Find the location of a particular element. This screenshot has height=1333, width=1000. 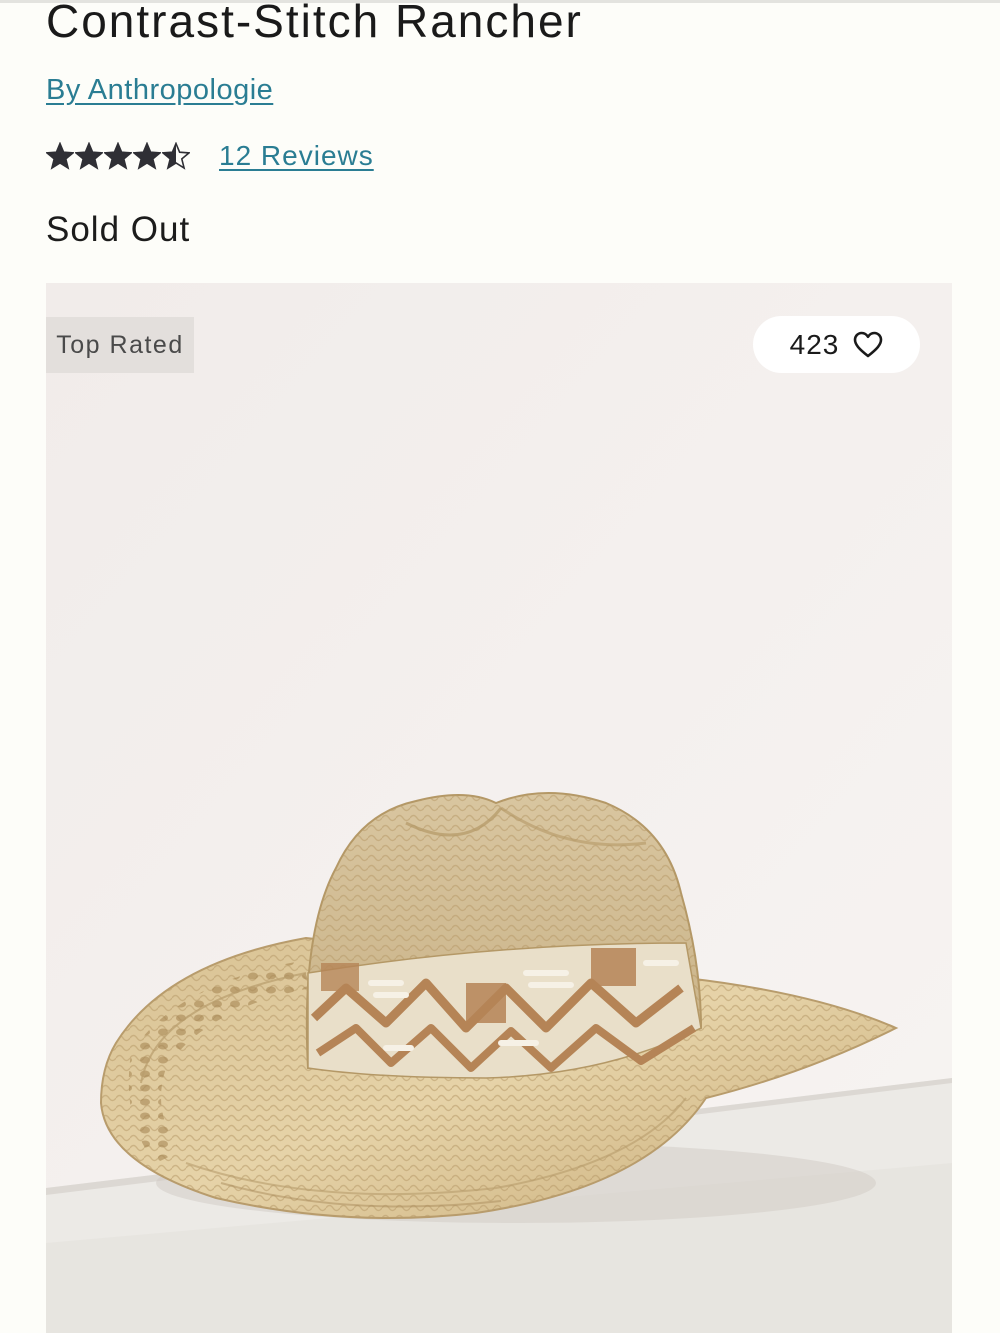

brand-link: By Anthropologie is located at coordinates (159, 90).